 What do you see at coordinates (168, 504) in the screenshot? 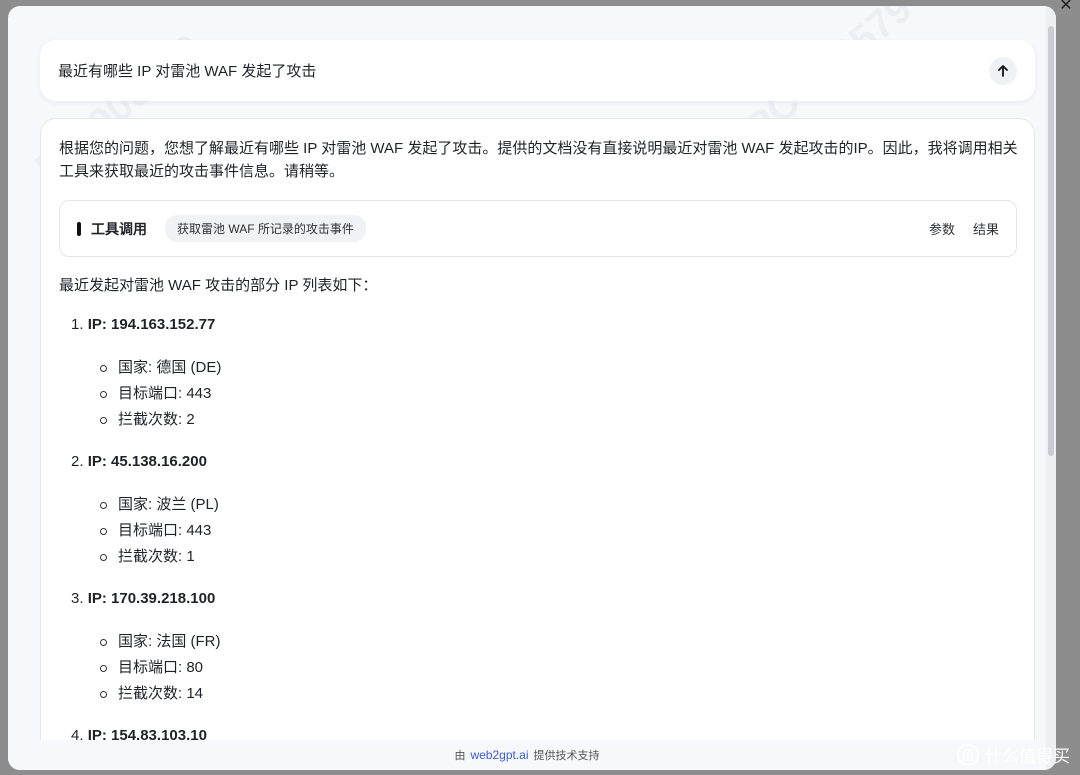
I see `ip-country: 国家: 波兰 (PL)` at bounding box center [168, 504].